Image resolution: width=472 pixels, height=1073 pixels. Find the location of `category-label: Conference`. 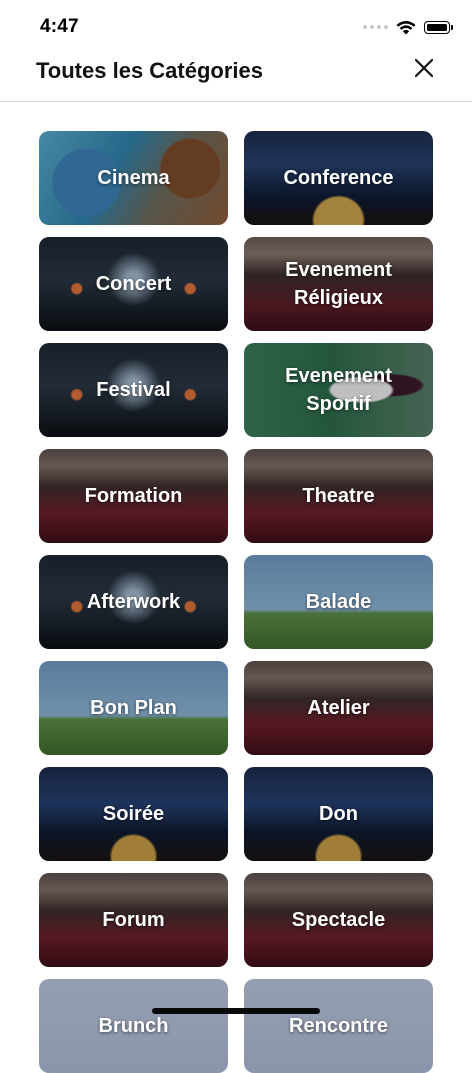

category-label: Conference is located at coordinates (338, 178).